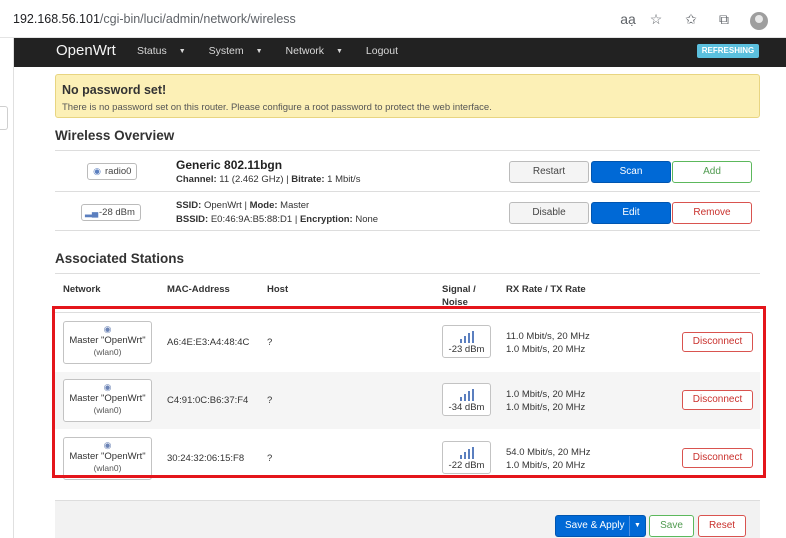 This screenshot has height=538, width=786. I want to click on encryption-value: None, so click(365, 219).